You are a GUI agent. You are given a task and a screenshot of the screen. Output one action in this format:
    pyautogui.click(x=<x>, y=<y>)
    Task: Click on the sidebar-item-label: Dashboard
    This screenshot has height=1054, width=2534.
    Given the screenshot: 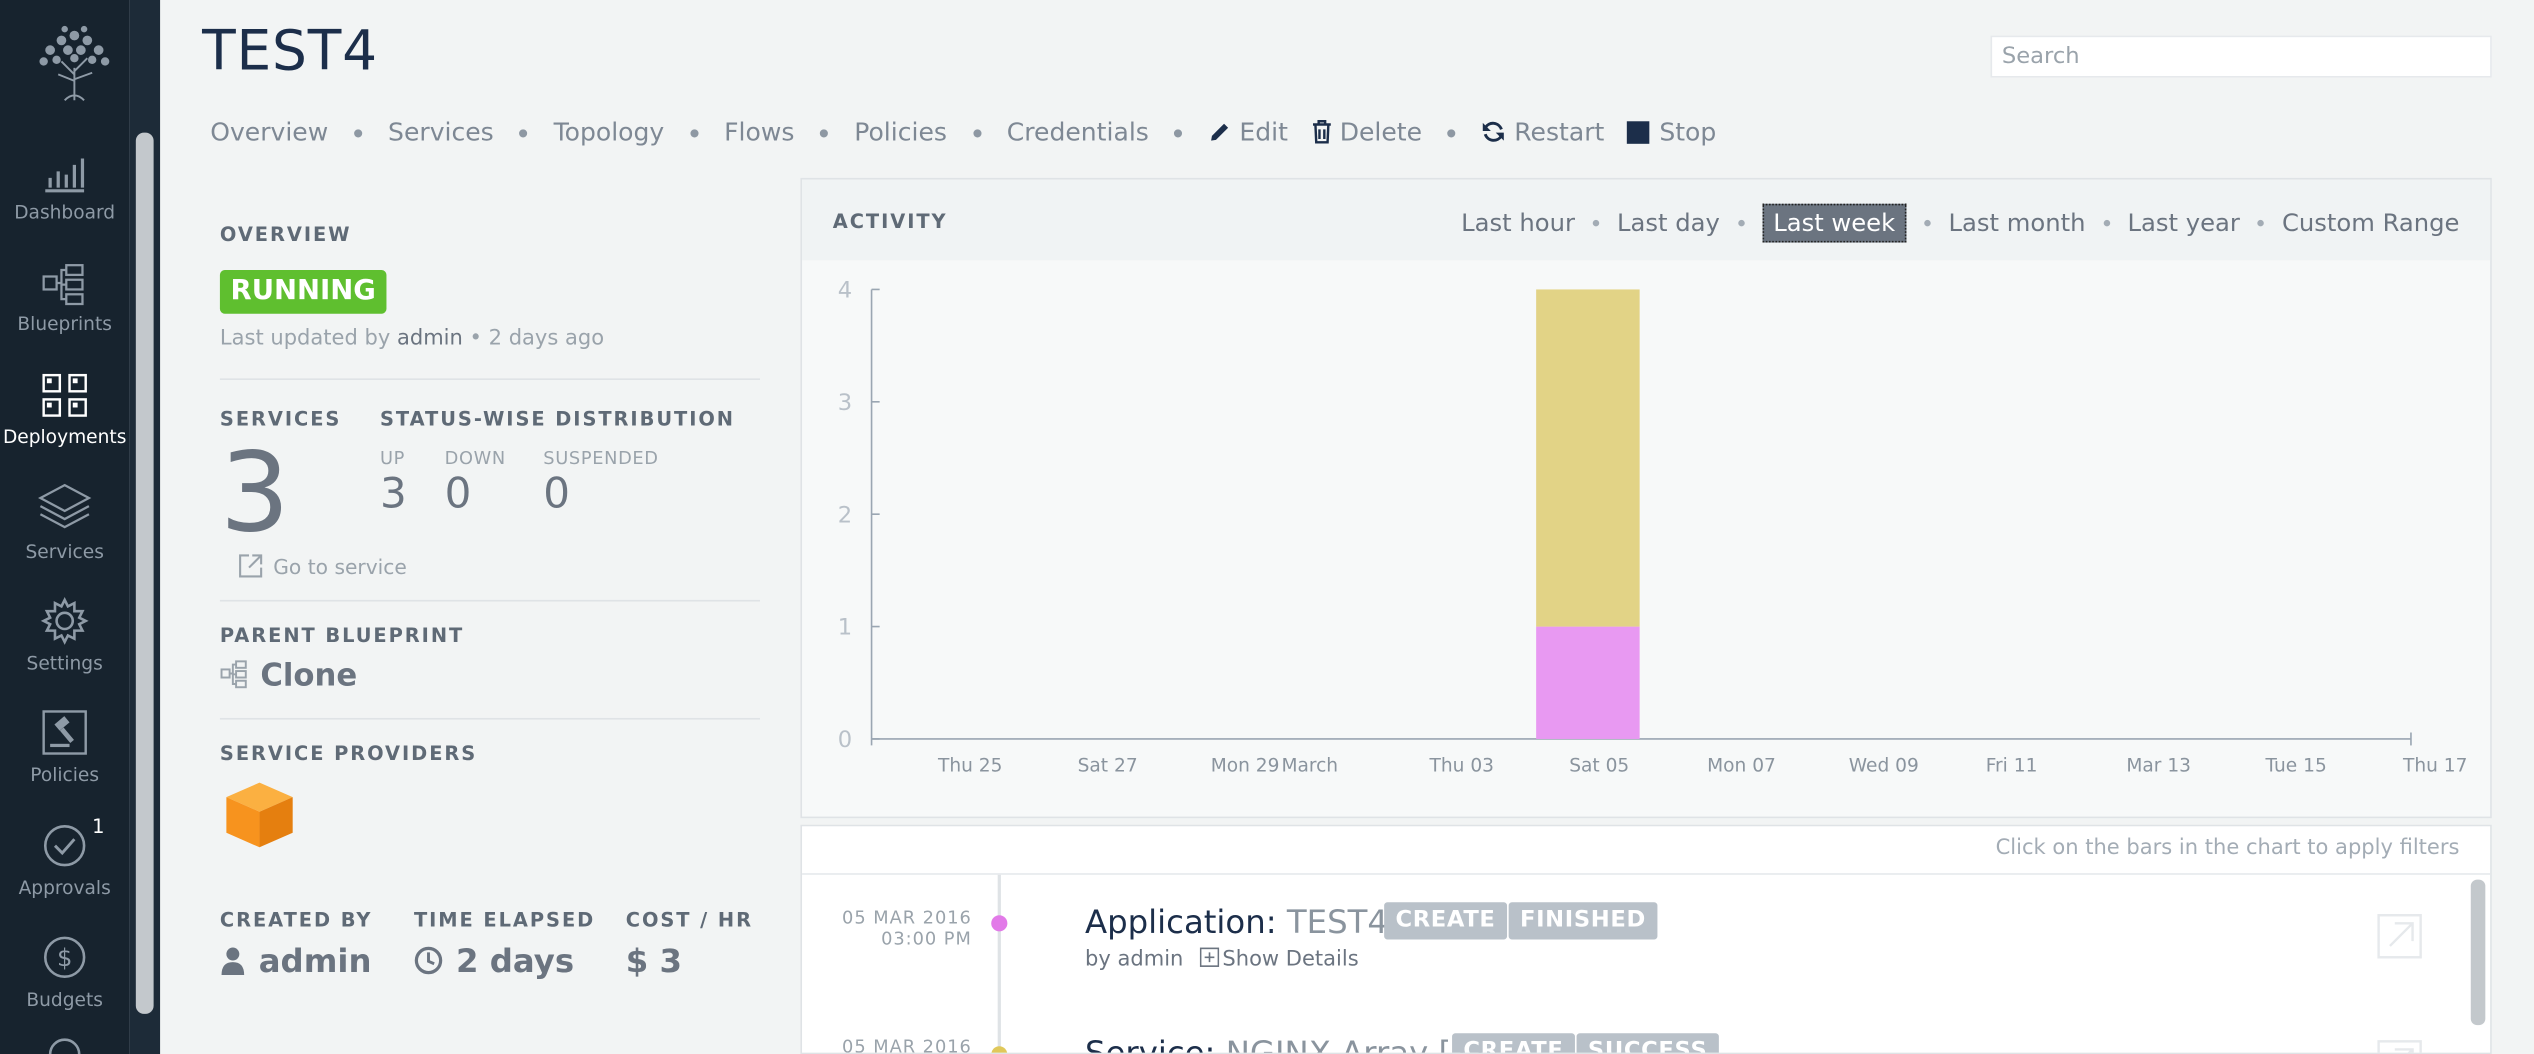 What is the action you would take?
    pyautogui.click(x=65, y=212)
    